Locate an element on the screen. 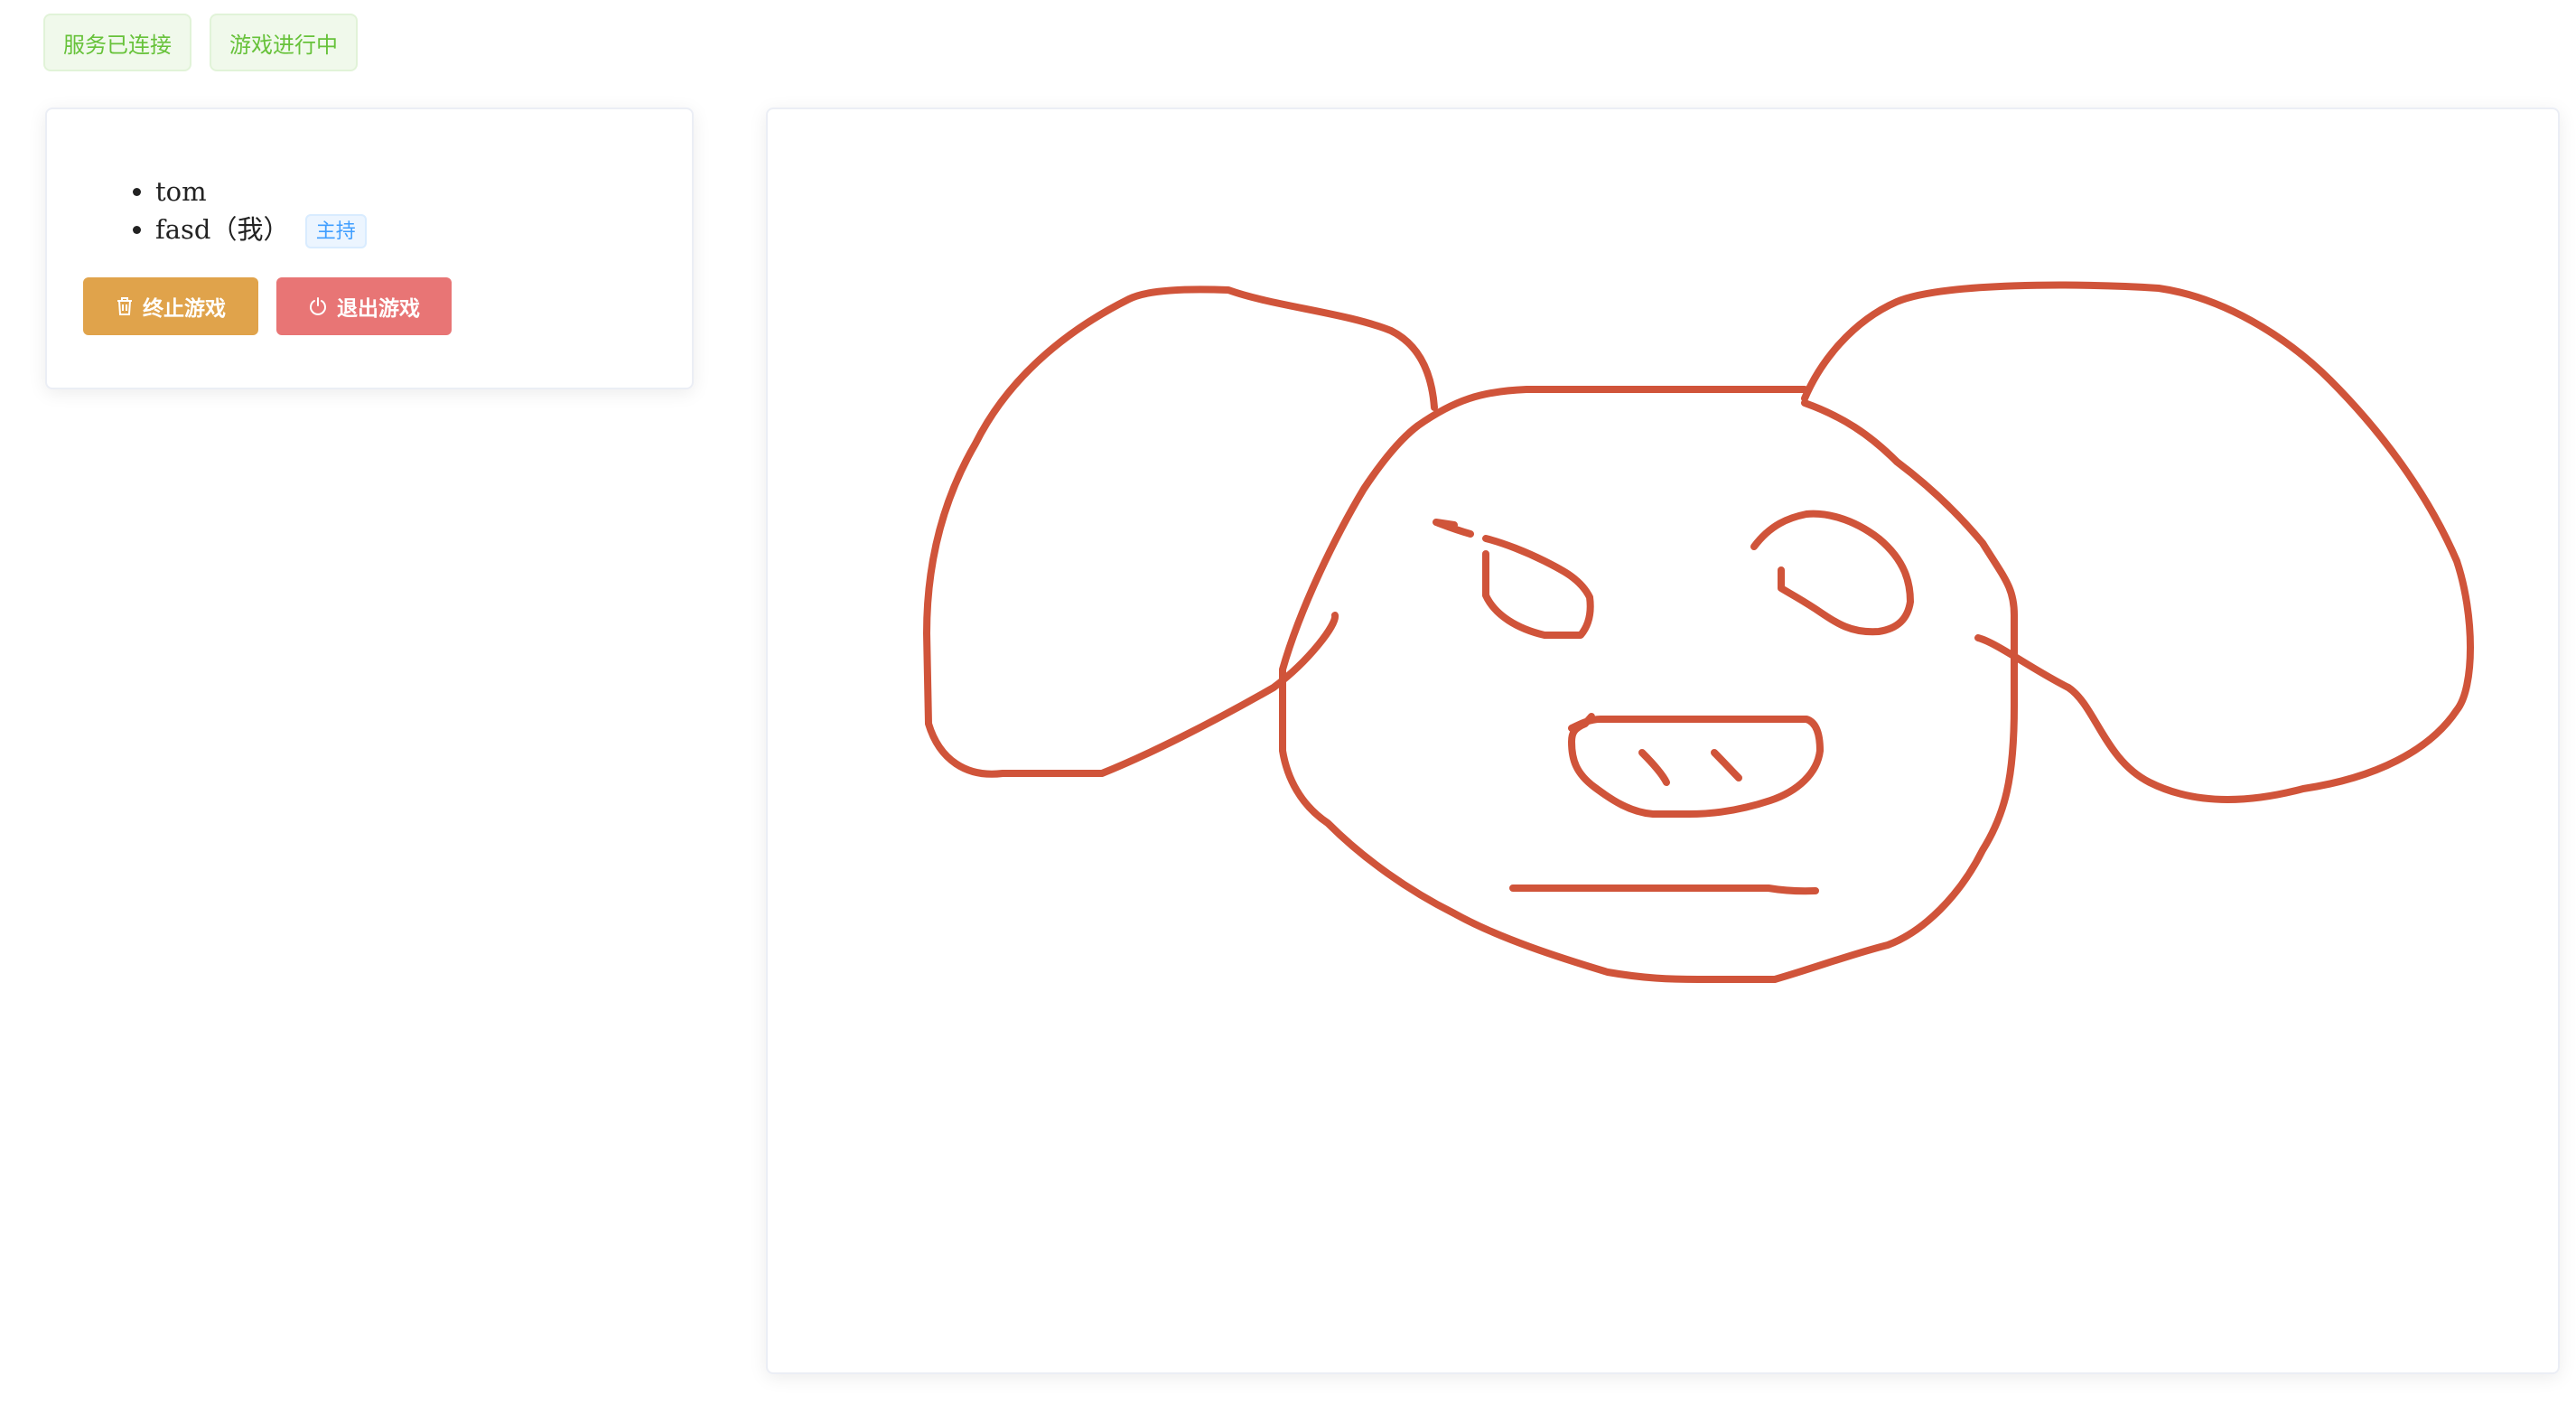 The image size is (2576, 1404). trash-icon is located at coordinates (125, 306).